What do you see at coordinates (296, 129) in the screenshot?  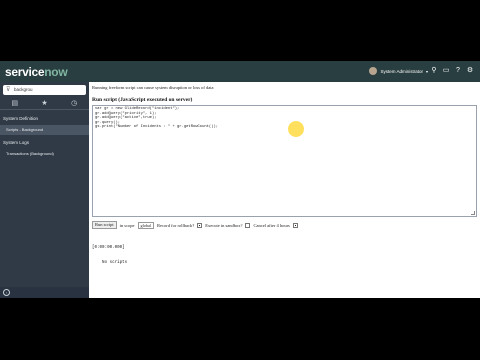 I see `cursor-highlight` at bounding box center [296, 129].